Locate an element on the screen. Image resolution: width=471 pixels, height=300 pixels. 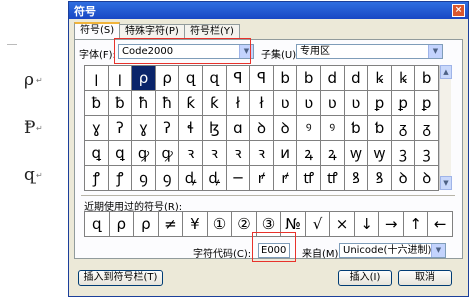
recent-symbol-cell: → is located at coordinates (391, 224).